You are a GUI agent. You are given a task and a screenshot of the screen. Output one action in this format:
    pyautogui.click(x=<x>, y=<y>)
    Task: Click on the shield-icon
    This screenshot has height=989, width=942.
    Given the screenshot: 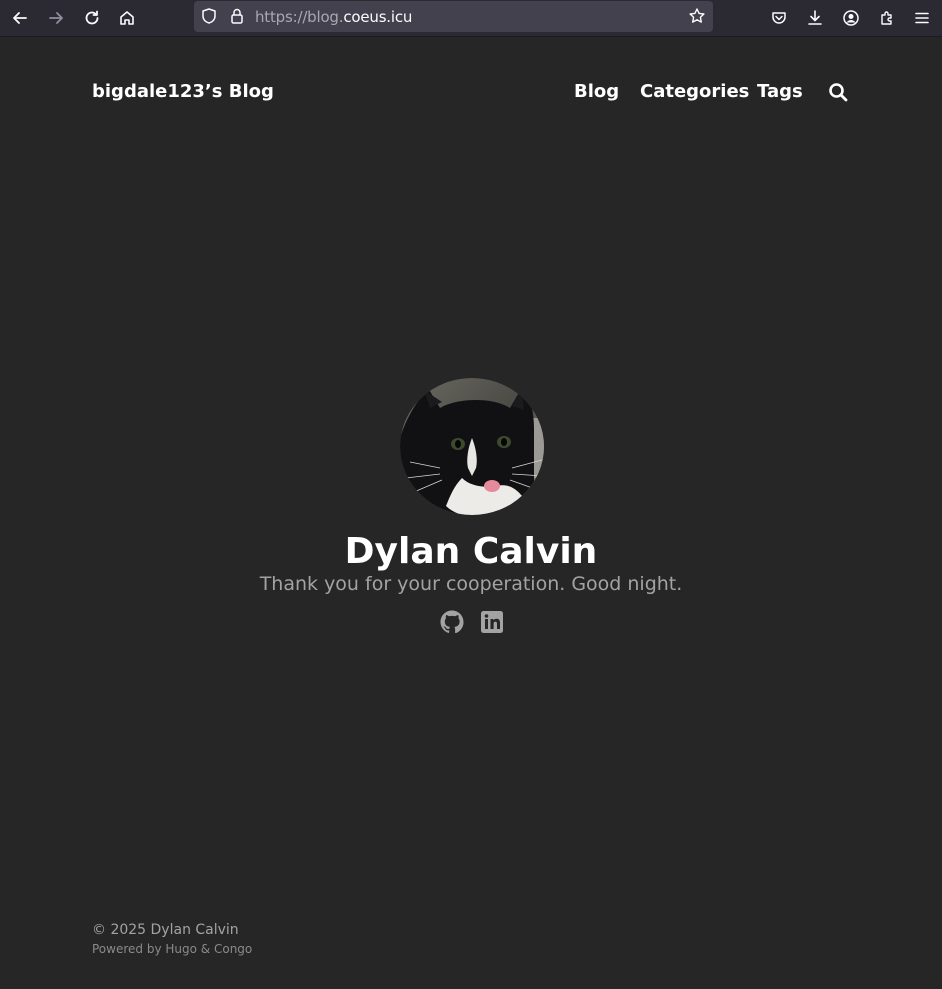 What is the action you would take?
    pyautogui.click(x=209, y=16)
    